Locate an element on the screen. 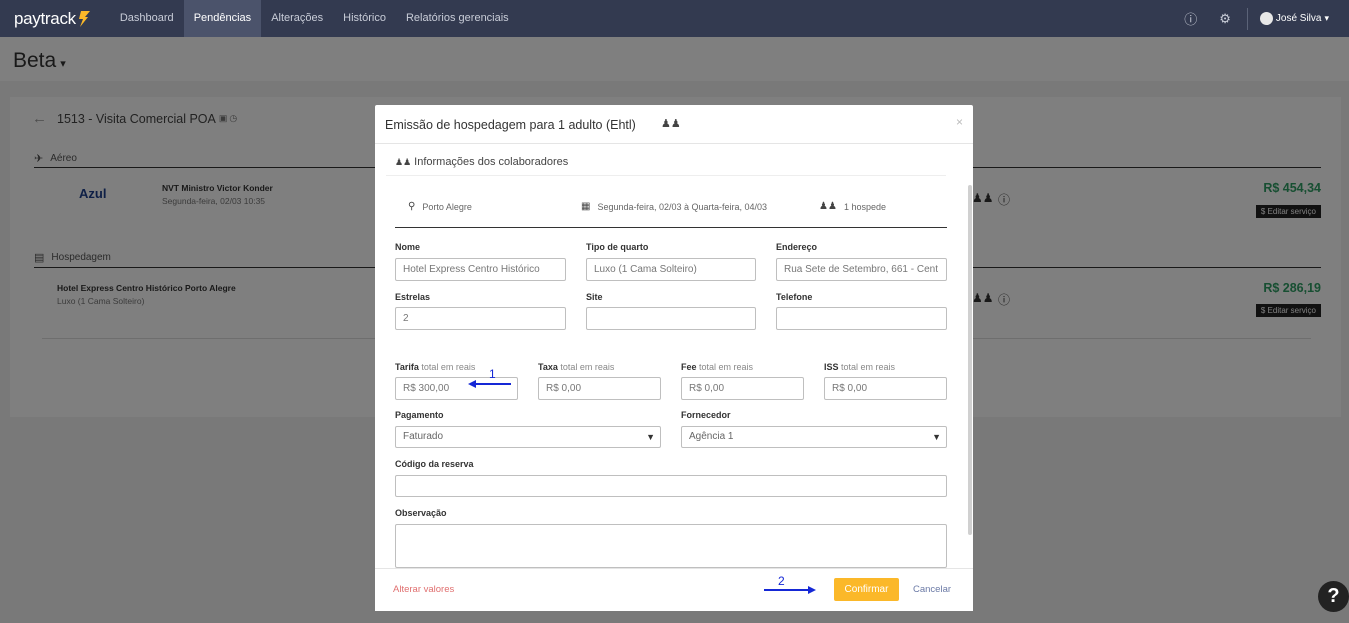 The width and height of the screenshot is (1349, 623). trip-city-text: Porto Alegre is located at coordinates (447, 206).